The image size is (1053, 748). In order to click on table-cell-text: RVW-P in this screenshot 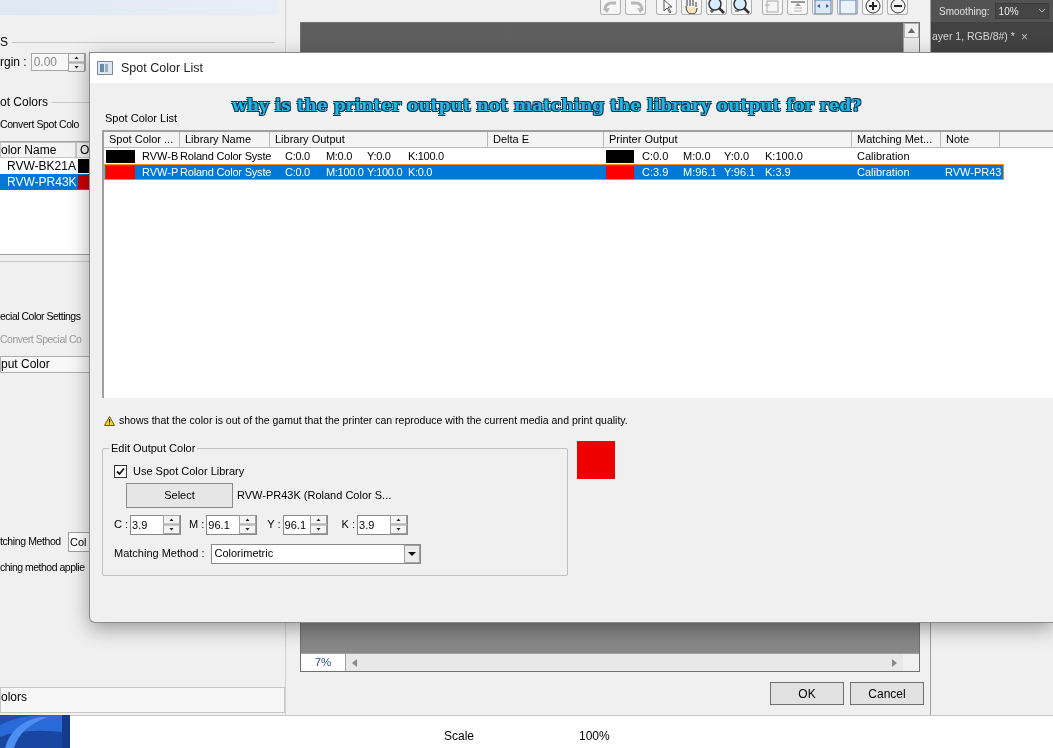, I will do `click(160, 172)`.